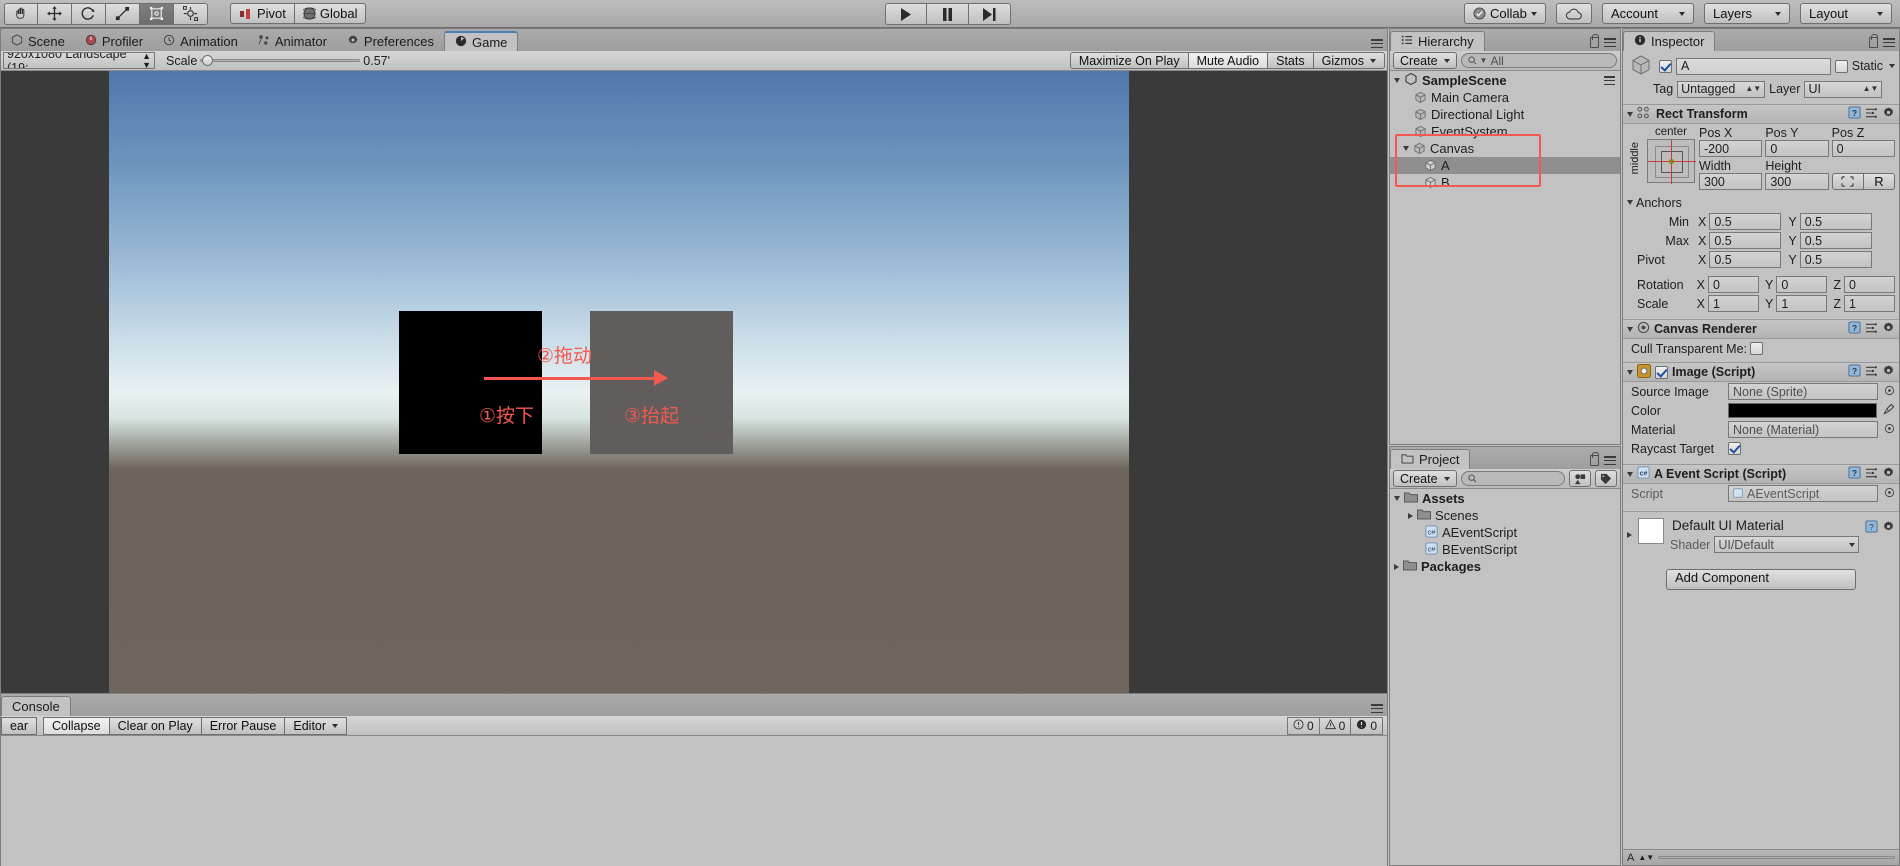  Describe the element at coordinates (1731, 148) in the screenshot. I see `pos-x-field: -200` at that location.